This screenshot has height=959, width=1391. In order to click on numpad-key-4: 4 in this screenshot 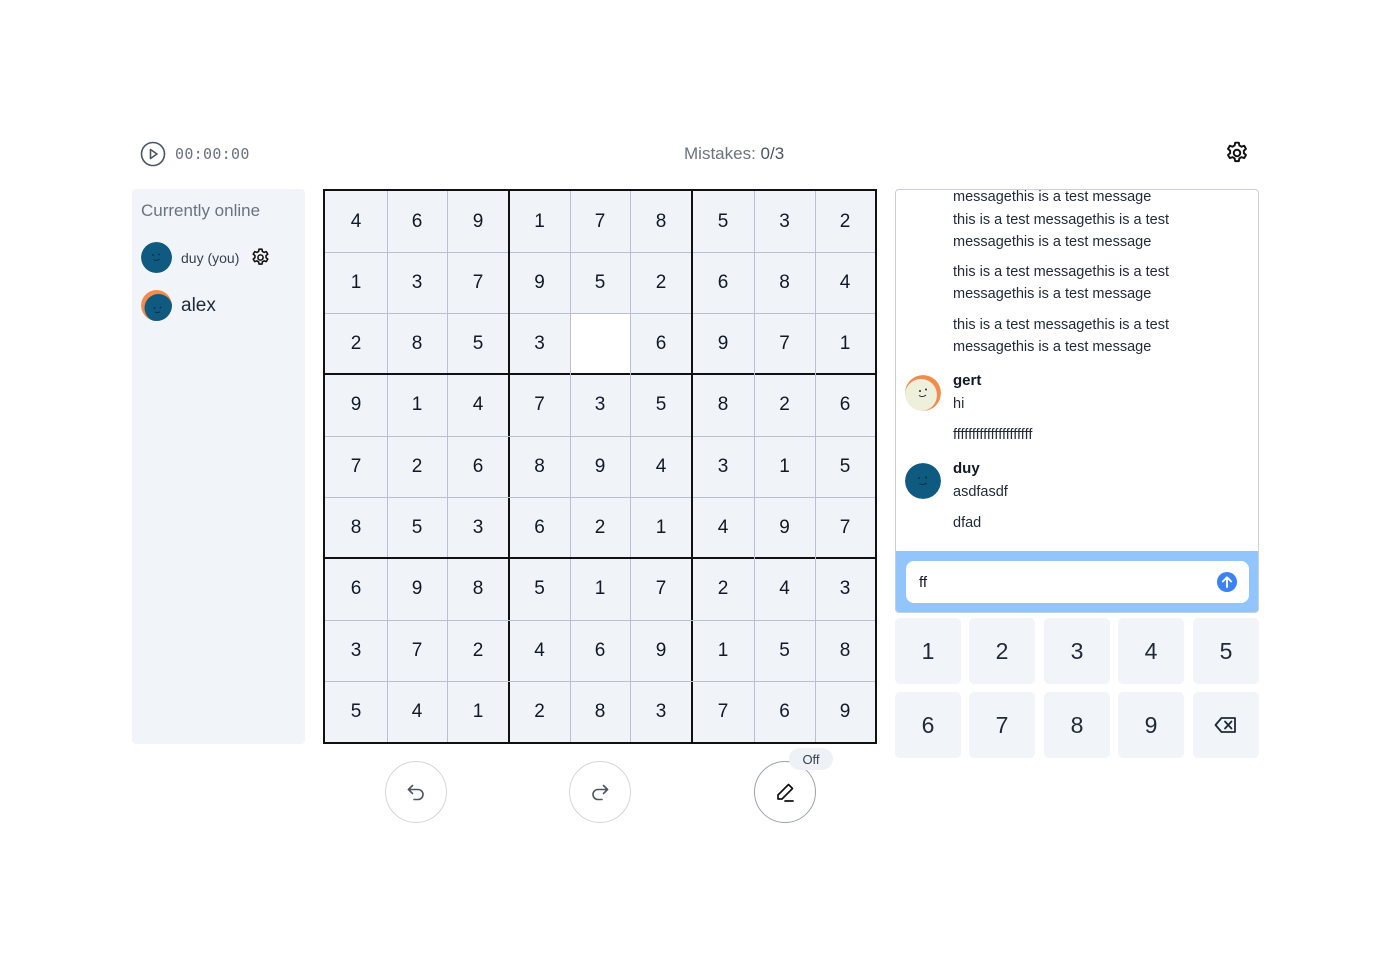, I will do `click(1151, 651)`.